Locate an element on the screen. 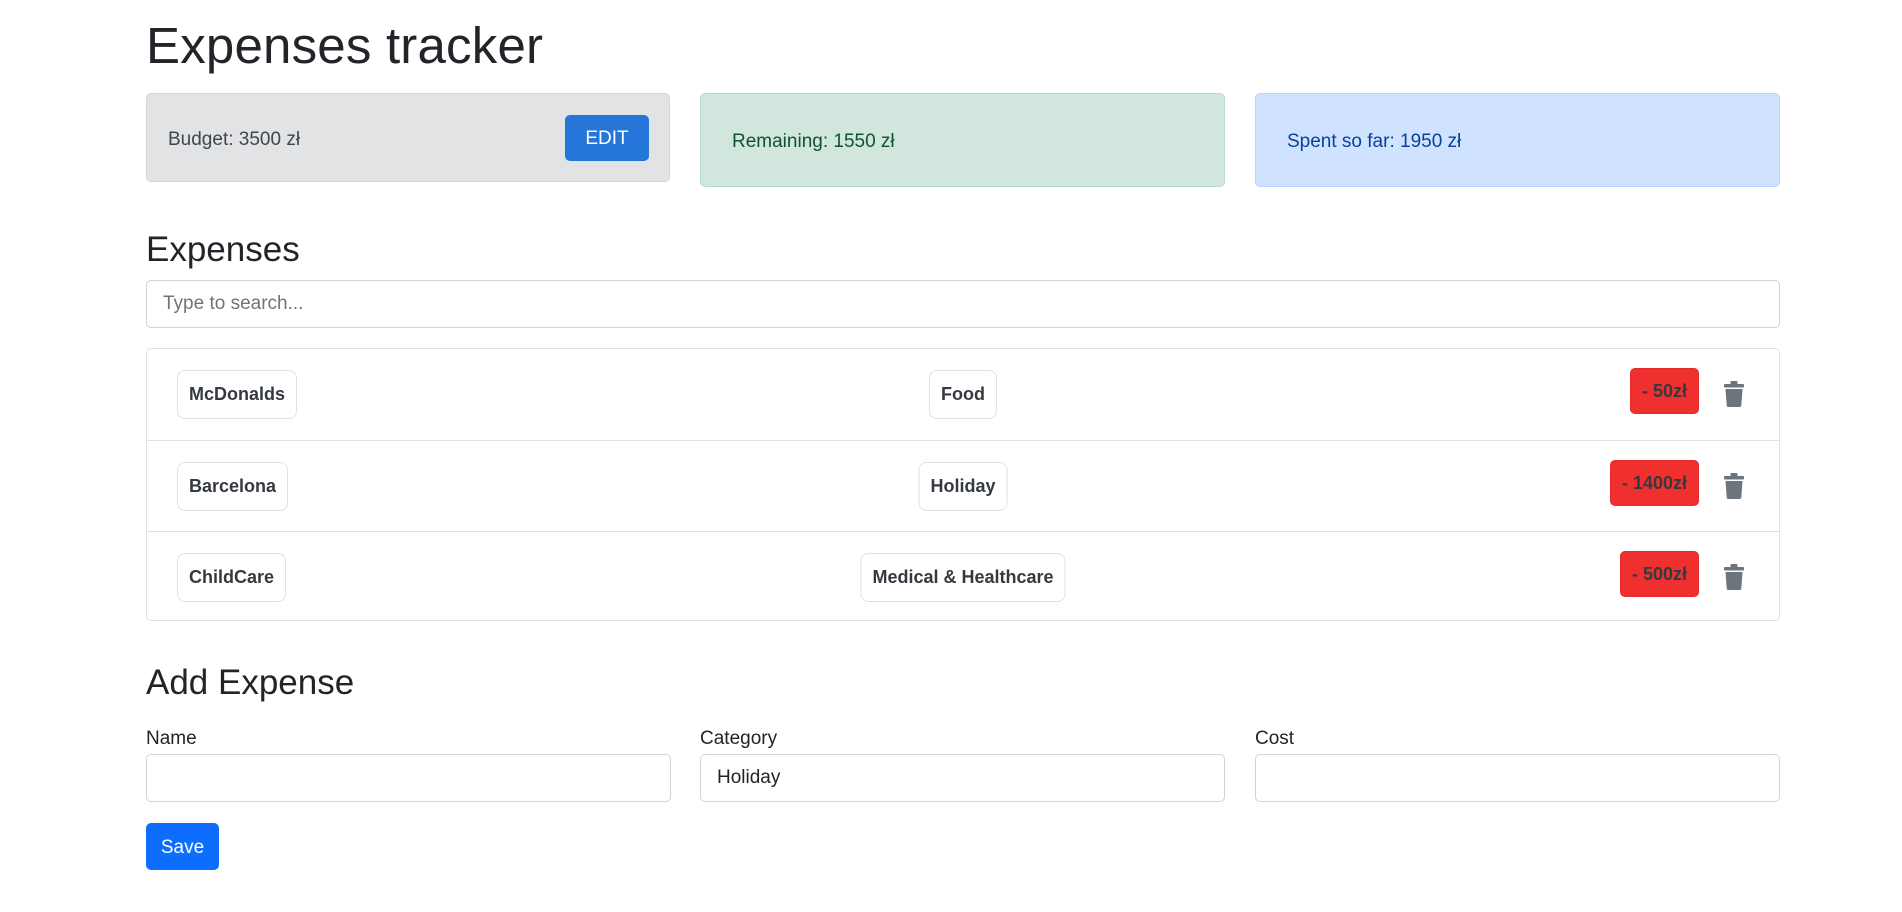 This screenshot has width=1902, height=912. category-field-group: Category is located at coordinates (962, 764).